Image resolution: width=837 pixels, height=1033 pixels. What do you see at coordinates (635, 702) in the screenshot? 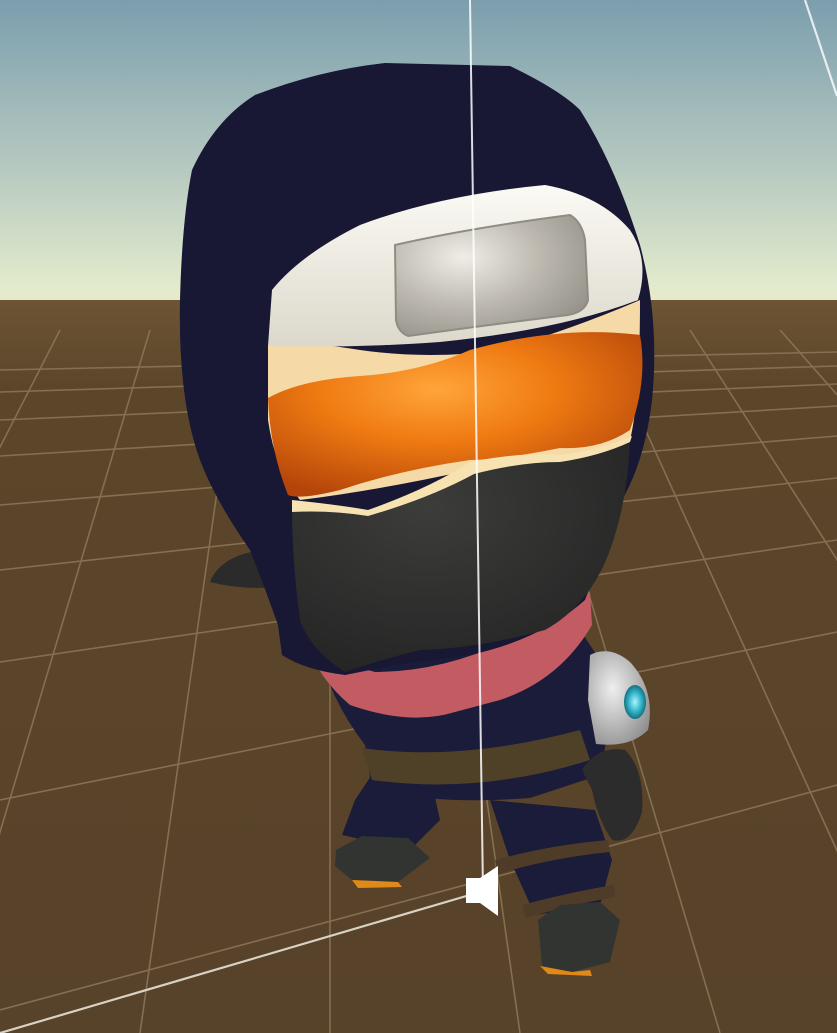
I see `armor-gem` at bounding box center [635, 702].